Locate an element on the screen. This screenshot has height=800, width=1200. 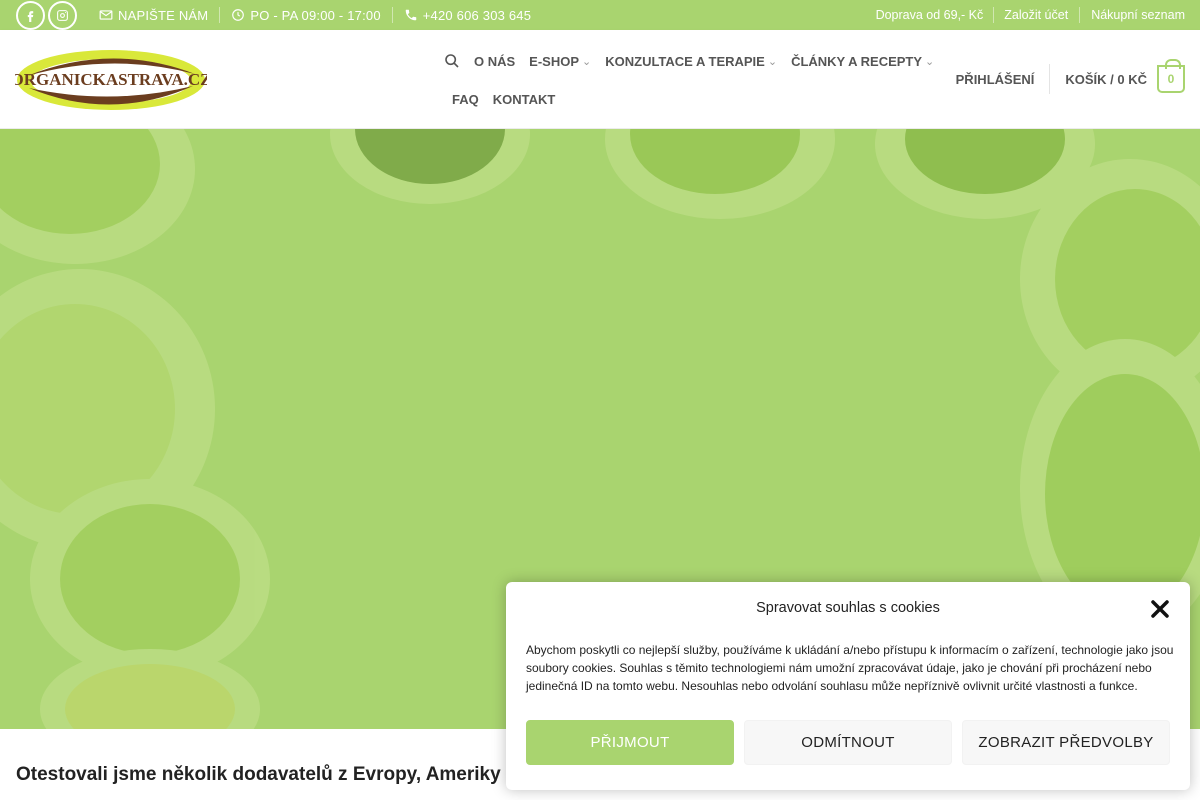
view-preferences-button: Zobrazit předvolby is located at coordinates (1066, 742).